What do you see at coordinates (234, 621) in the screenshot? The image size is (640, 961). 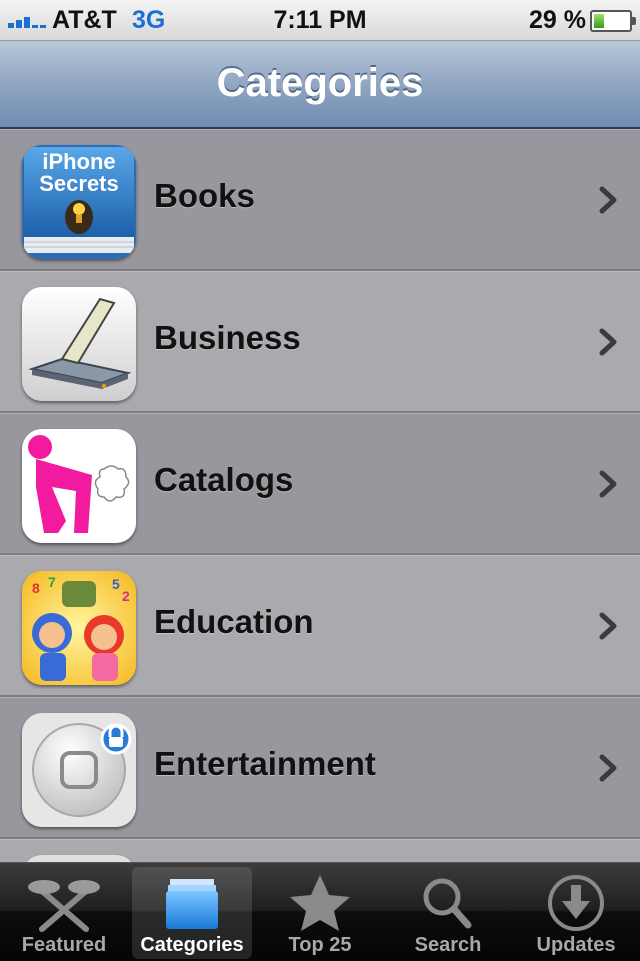 I see `category-label: Education` at bounding box center [234, 621].